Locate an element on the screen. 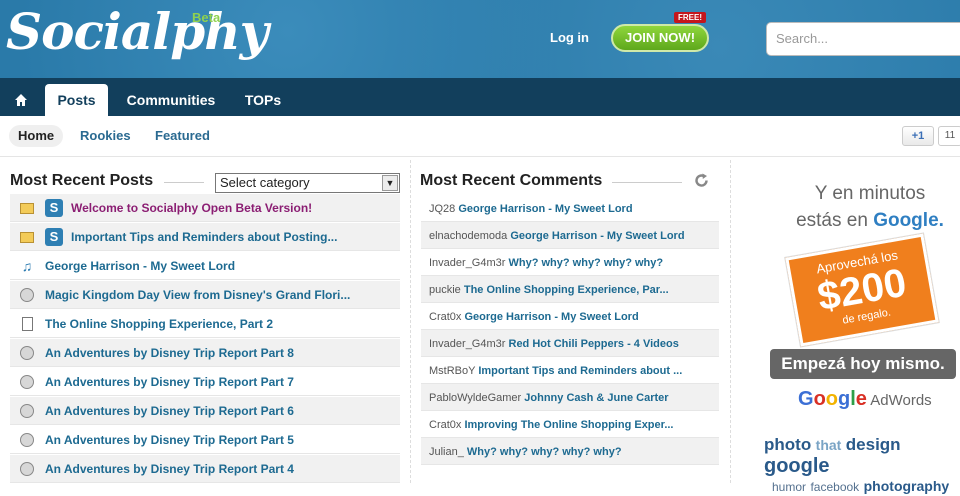  ad-line2b: Google. is located at coordinates (908, 220).